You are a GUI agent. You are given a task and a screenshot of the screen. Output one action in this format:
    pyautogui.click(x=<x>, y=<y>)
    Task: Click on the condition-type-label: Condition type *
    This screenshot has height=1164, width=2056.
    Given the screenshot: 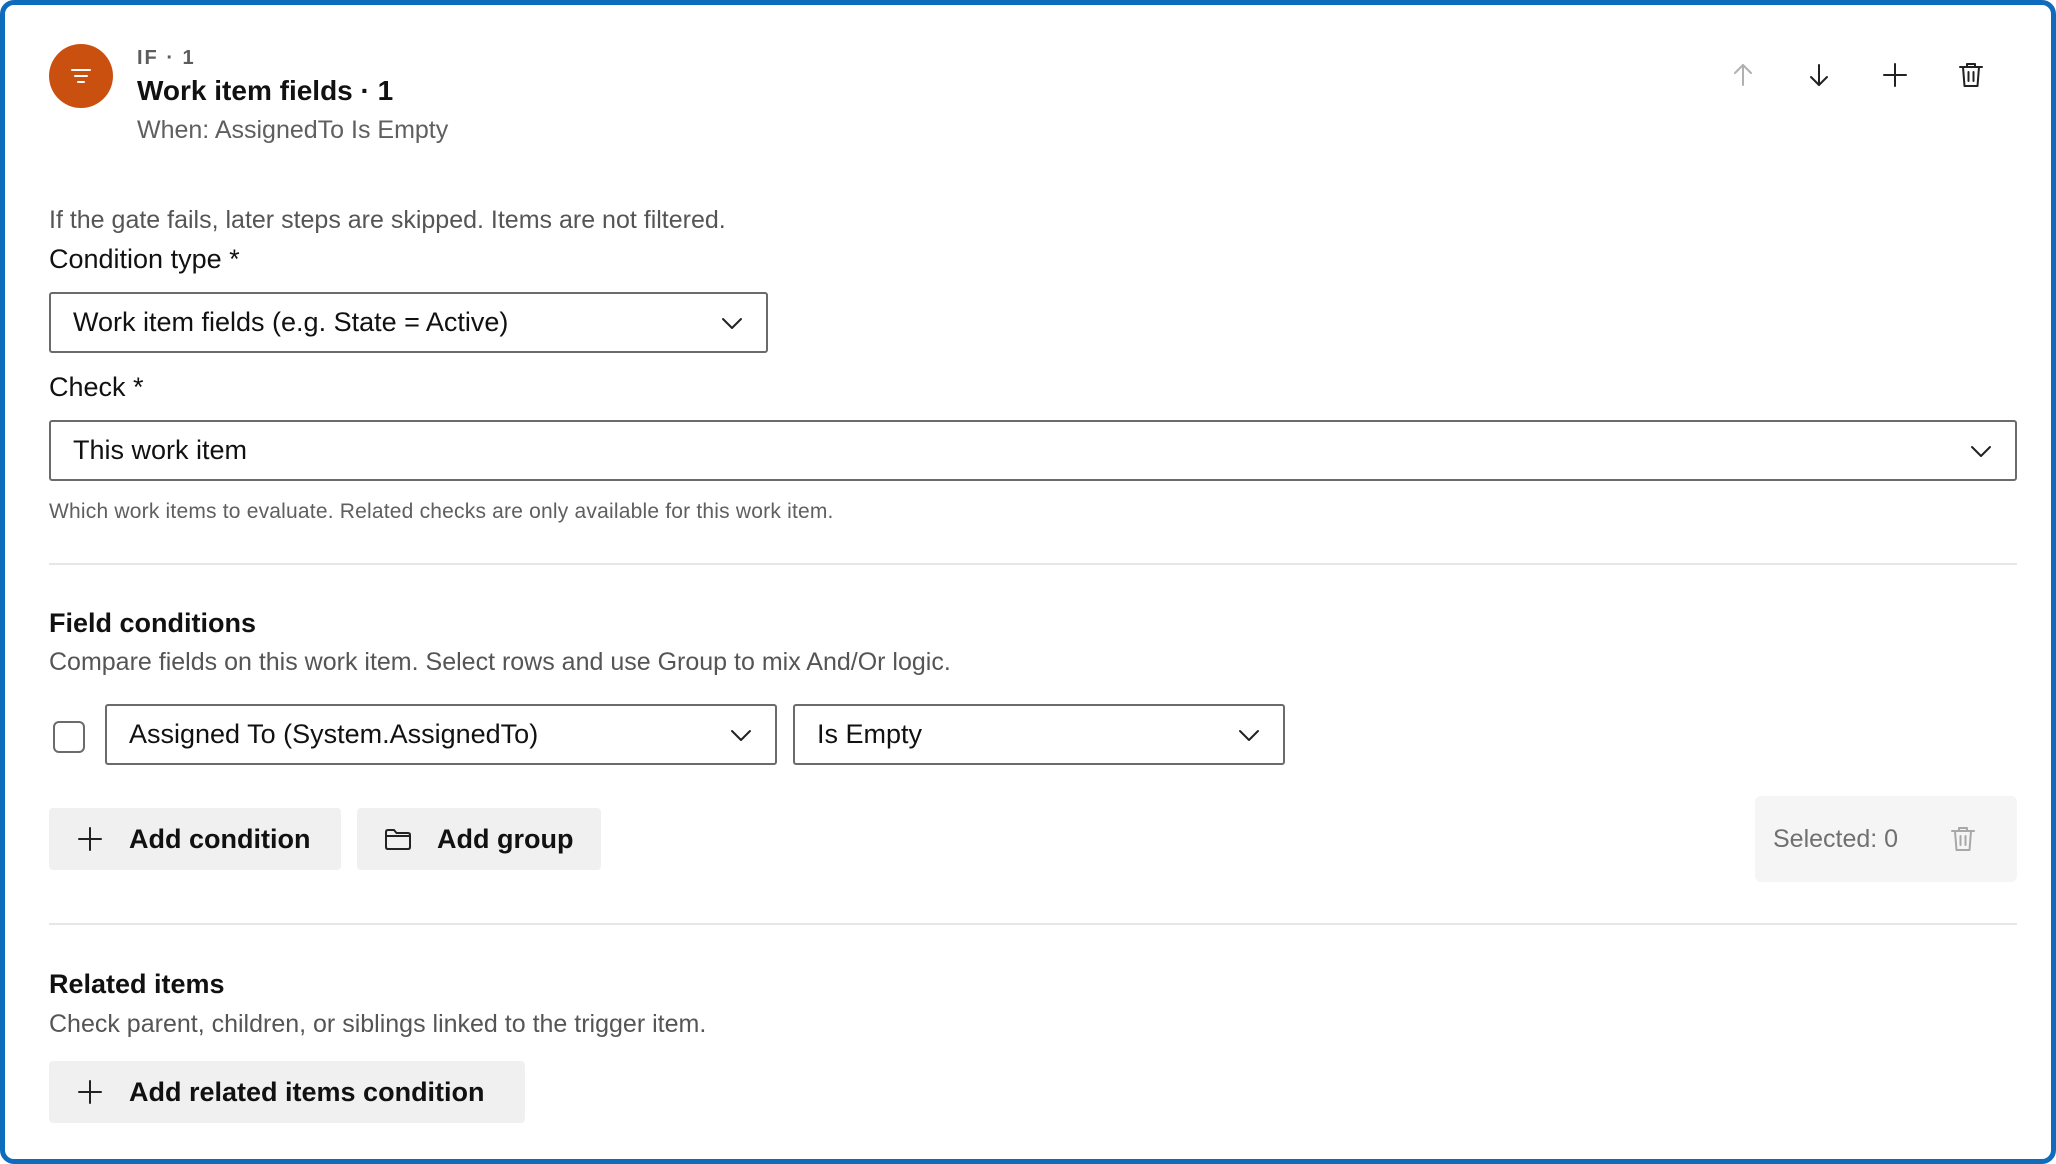 What is the action you would take?
    pyautogui.click(x=144, y=259)
    